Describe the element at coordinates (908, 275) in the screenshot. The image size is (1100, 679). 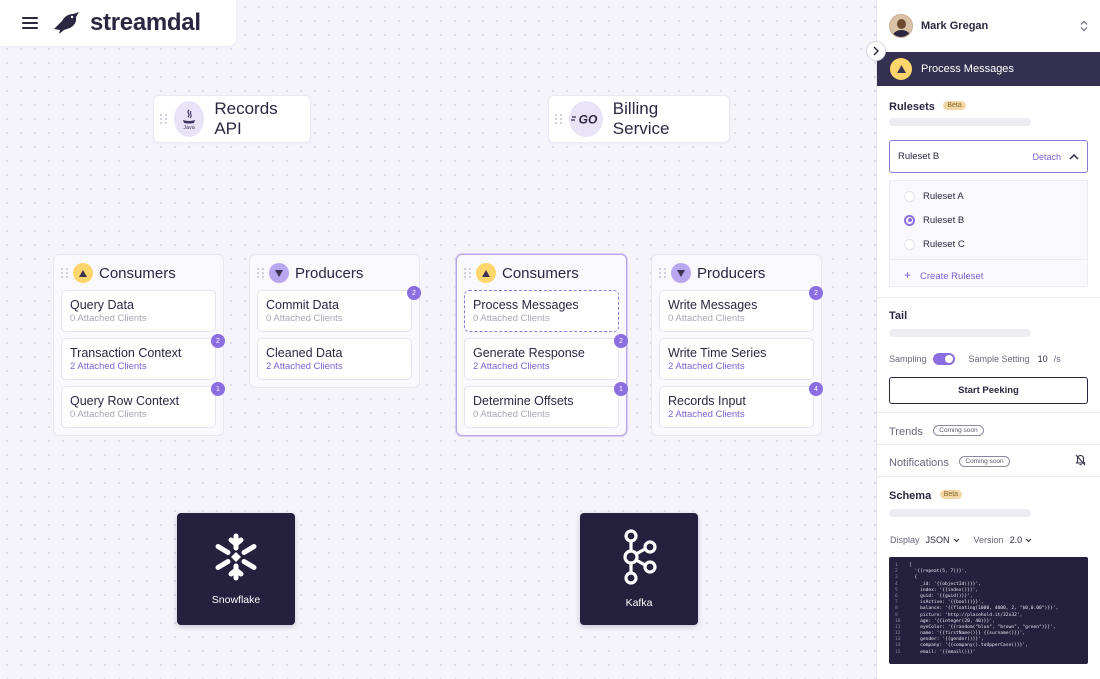
I see `plus-icon: +` at that location.